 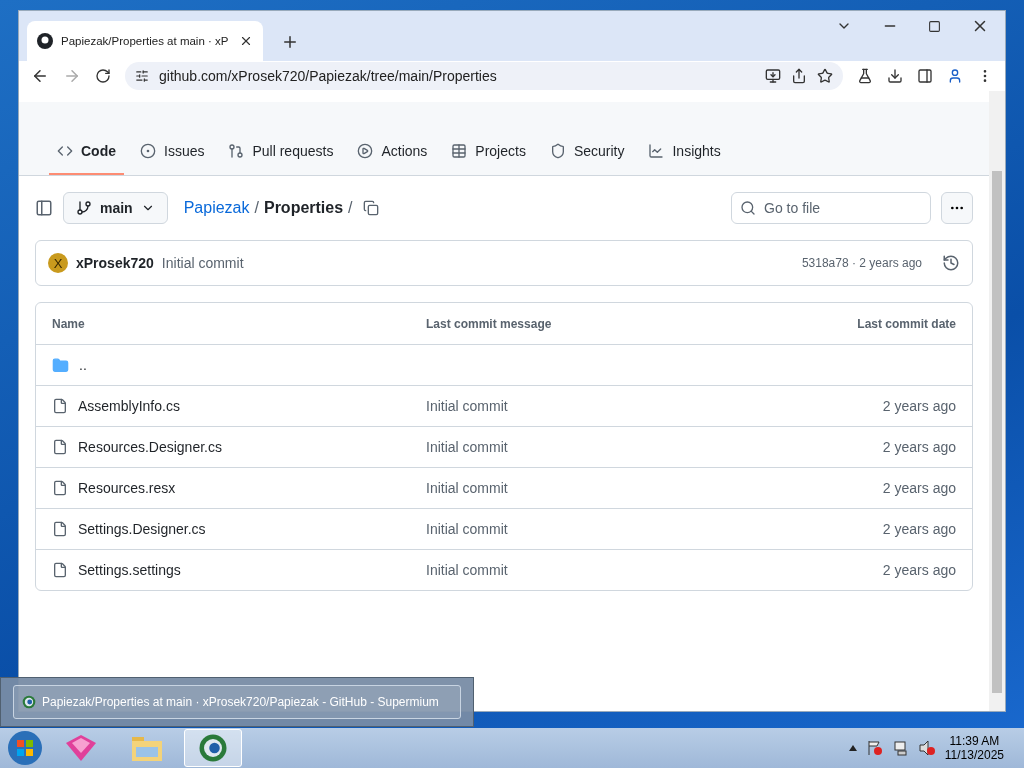 I want to click on clock: 11:39 AM 11/13/2025, so click(x=974, y=748).